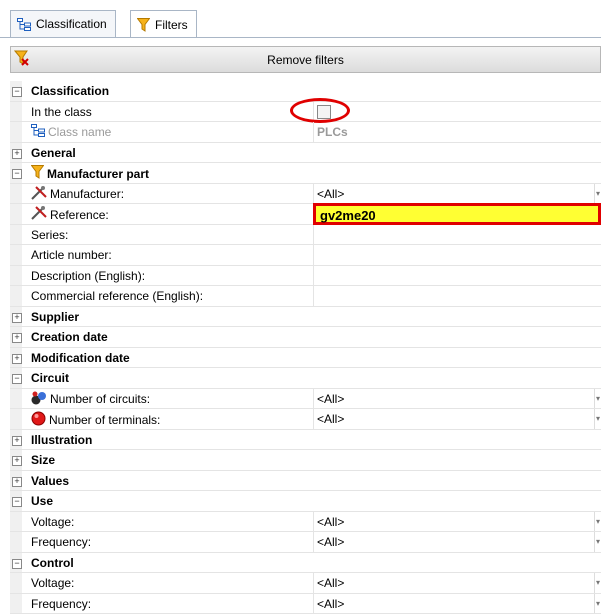 The width and height of the screenshot is (601, 614). I want to click on property-label: Commercial reference (English):, so click(117, 296).